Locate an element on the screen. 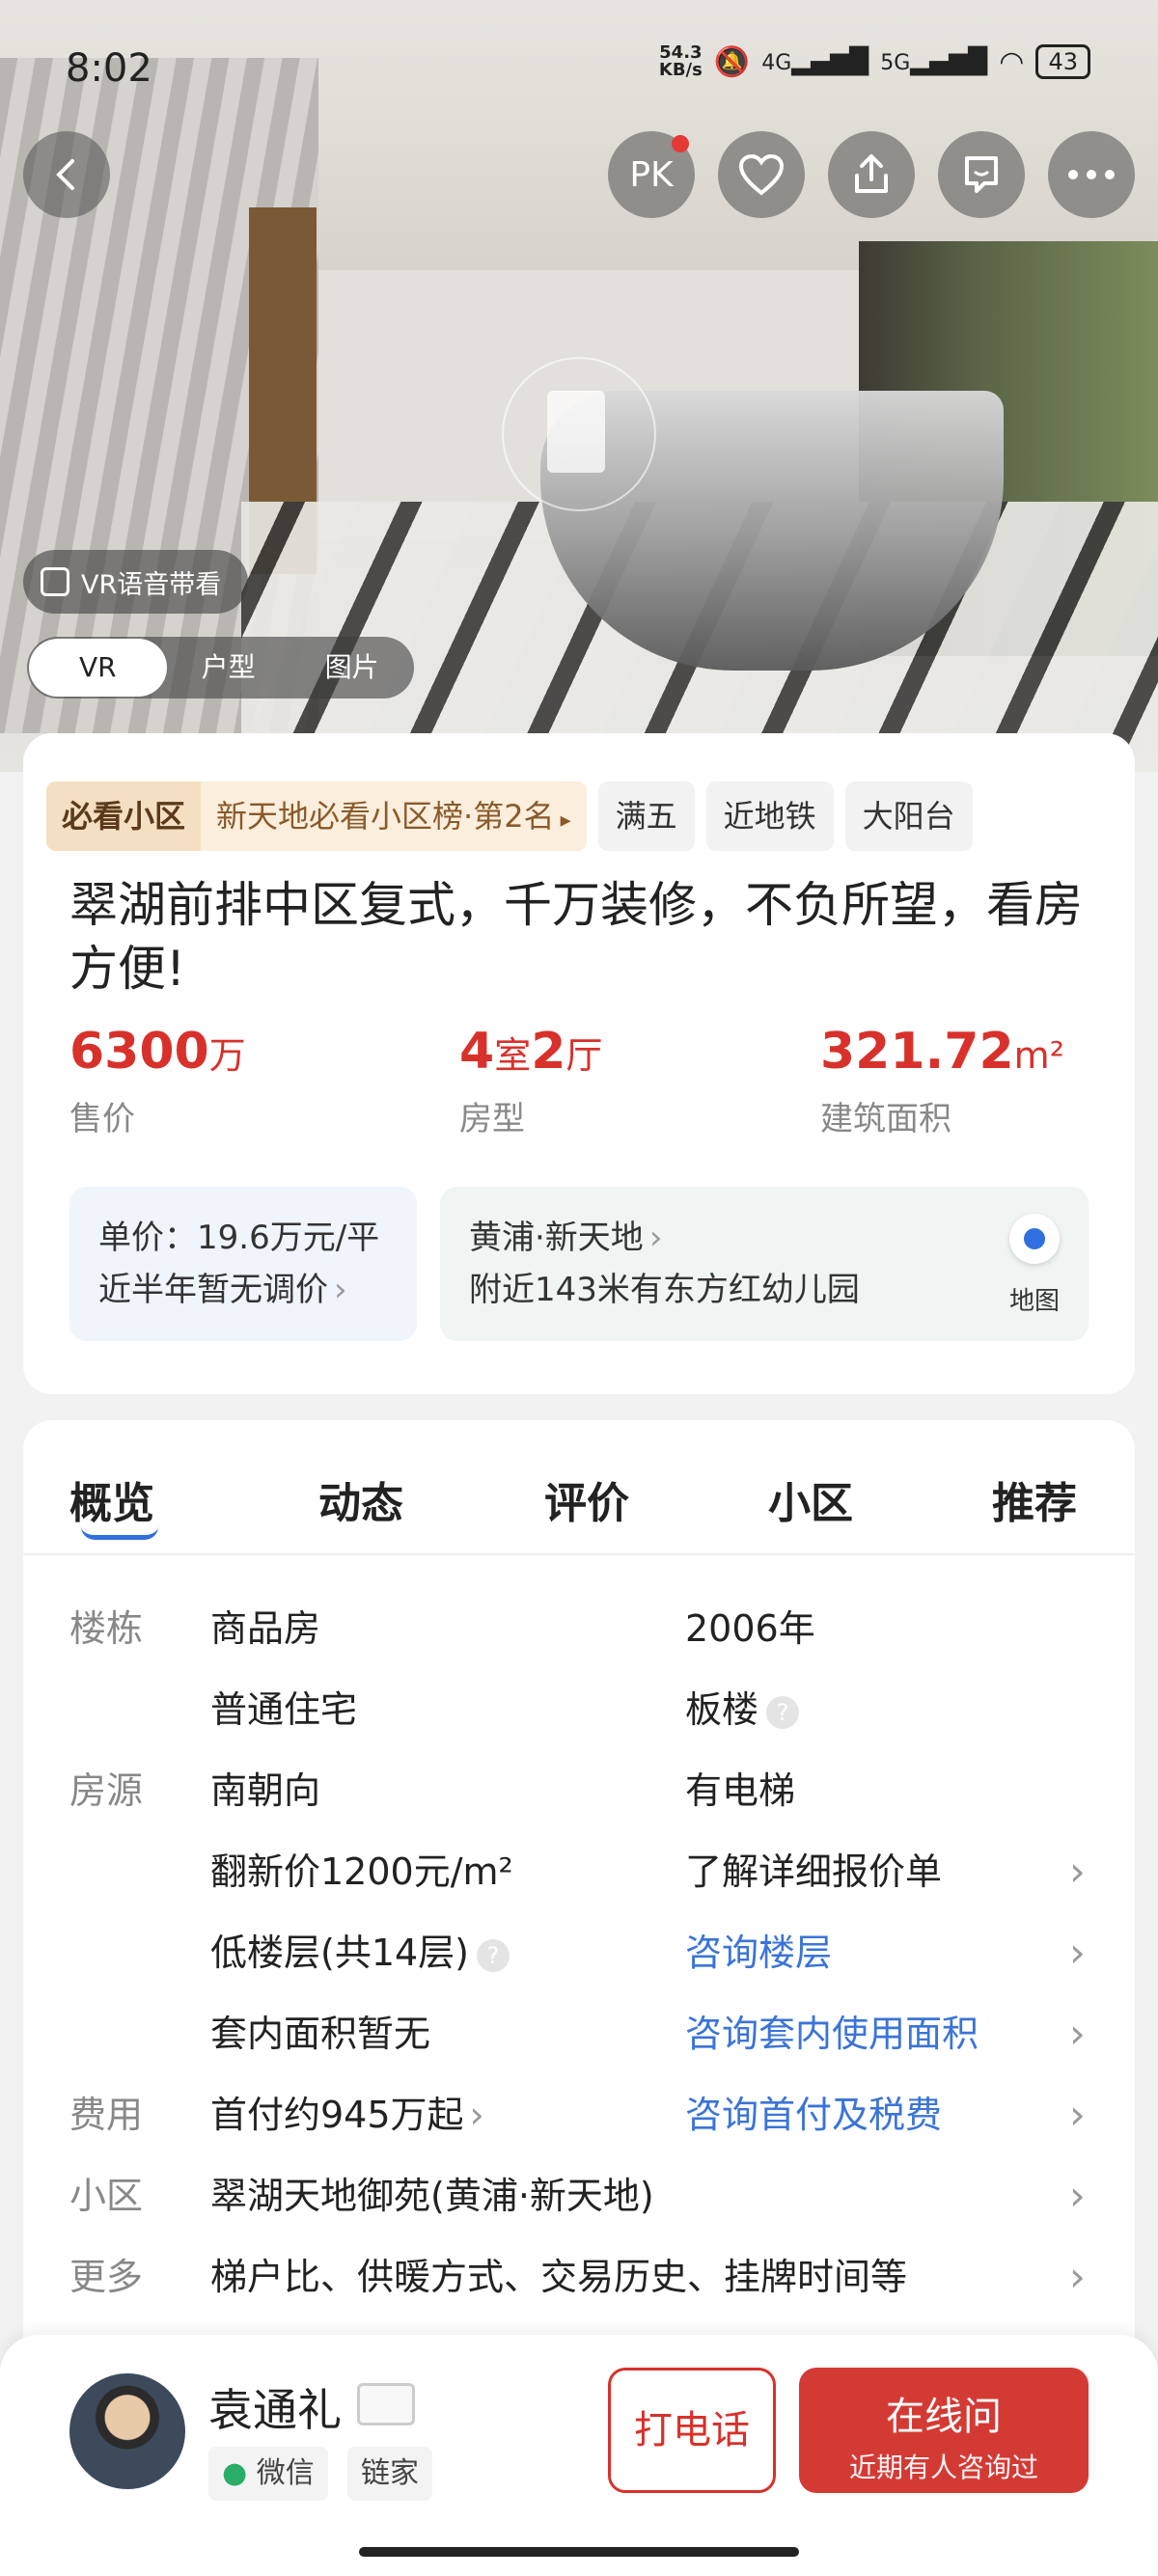  back-button is located at coordinates (66, 174).